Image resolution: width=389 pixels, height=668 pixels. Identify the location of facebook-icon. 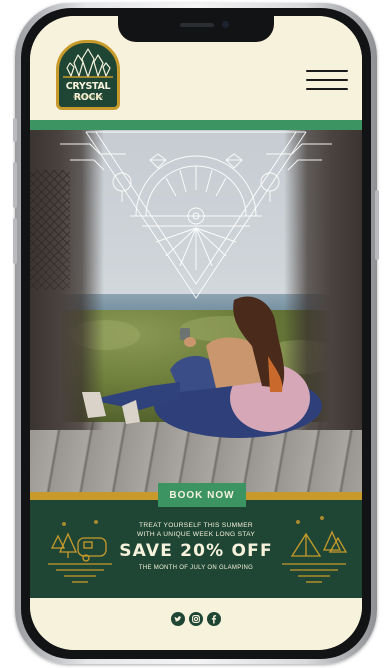
(214, 619).